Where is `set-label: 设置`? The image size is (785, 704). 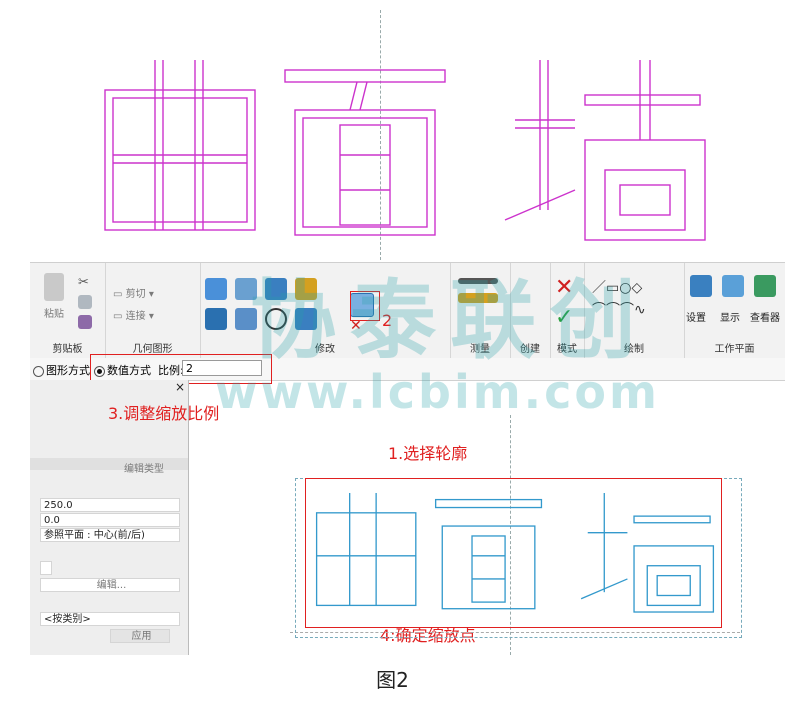
set-label: 设置 is located at coordinates (696, 318).